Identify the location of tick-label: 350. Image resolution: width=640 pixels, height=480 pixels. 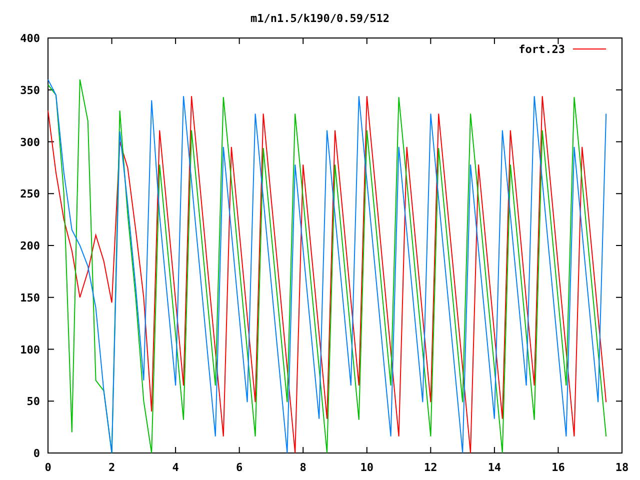
(30, 90).